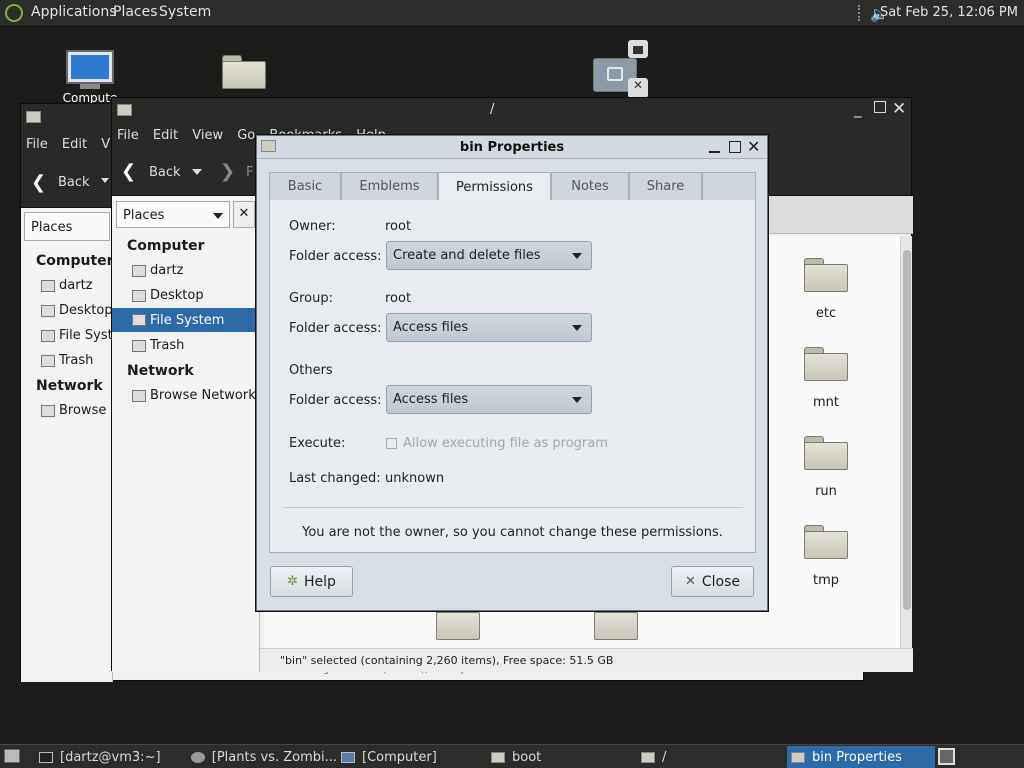 The width and height of the screenshot is (1024, 768). Describe the element at coordinates (415, 478) in the screenshot. I see `last-changed-value: unknown` at that location.